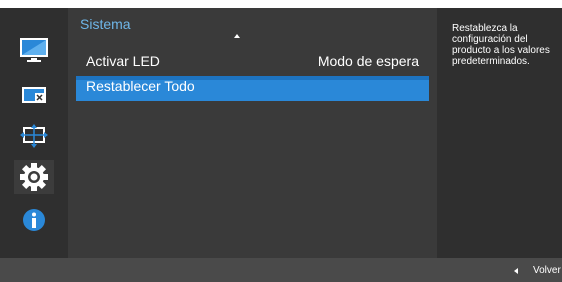  I want to click on picture-icon, so click(34, 50).